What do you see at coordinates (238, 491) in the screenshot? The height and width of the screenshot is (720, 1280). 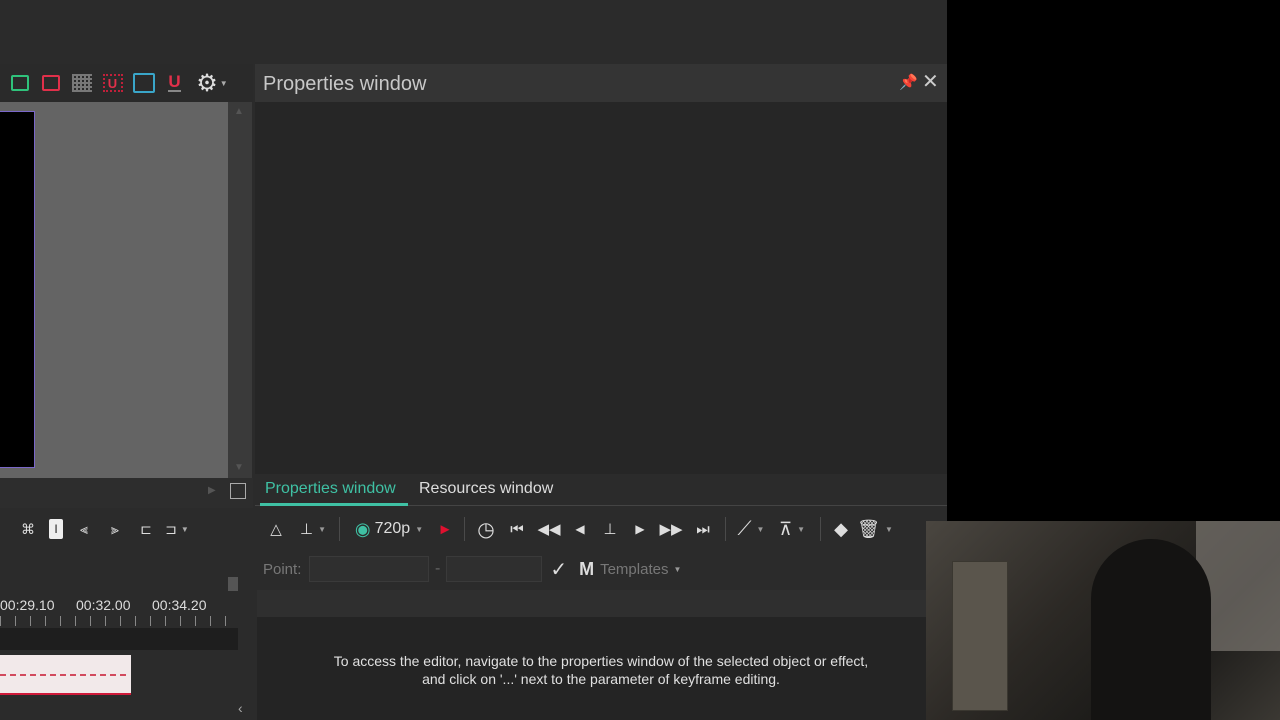 I see `undock-icon` at bounding box center [238, 491].